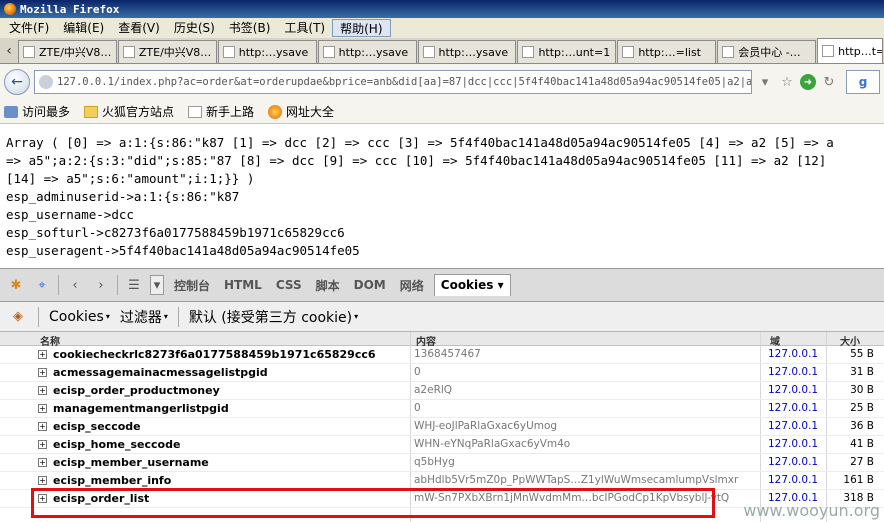  Describe the element at coordinates (370, 285) in the screenshot. I see `tab-dom: DOM` at that location.